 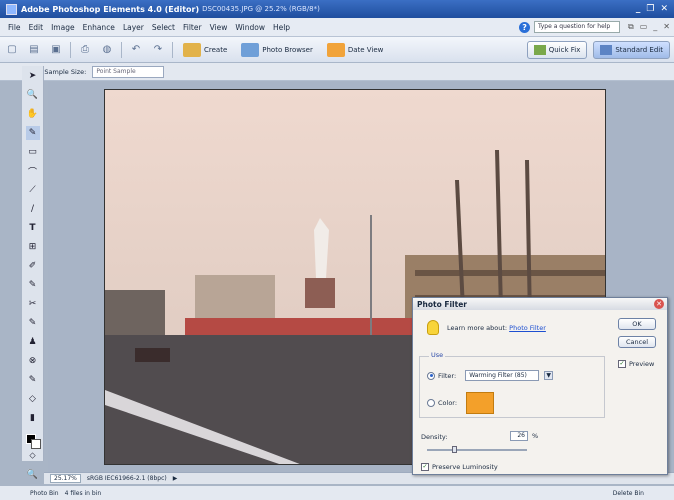 I want to click on healing-brush-tool-icon: ✎, so click(x=33, y=323).